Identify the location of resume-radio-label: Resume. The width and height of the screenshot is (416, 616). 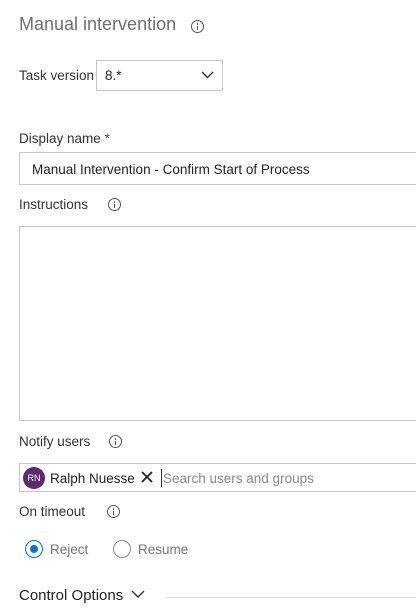
(163, 549).